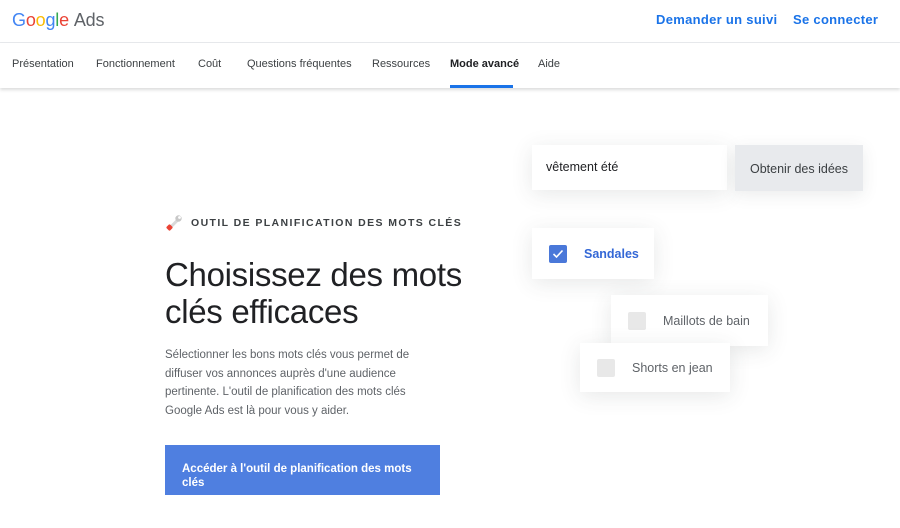  I want to click on get-ideas-button: Obtenir des idées, so click(799, 168).